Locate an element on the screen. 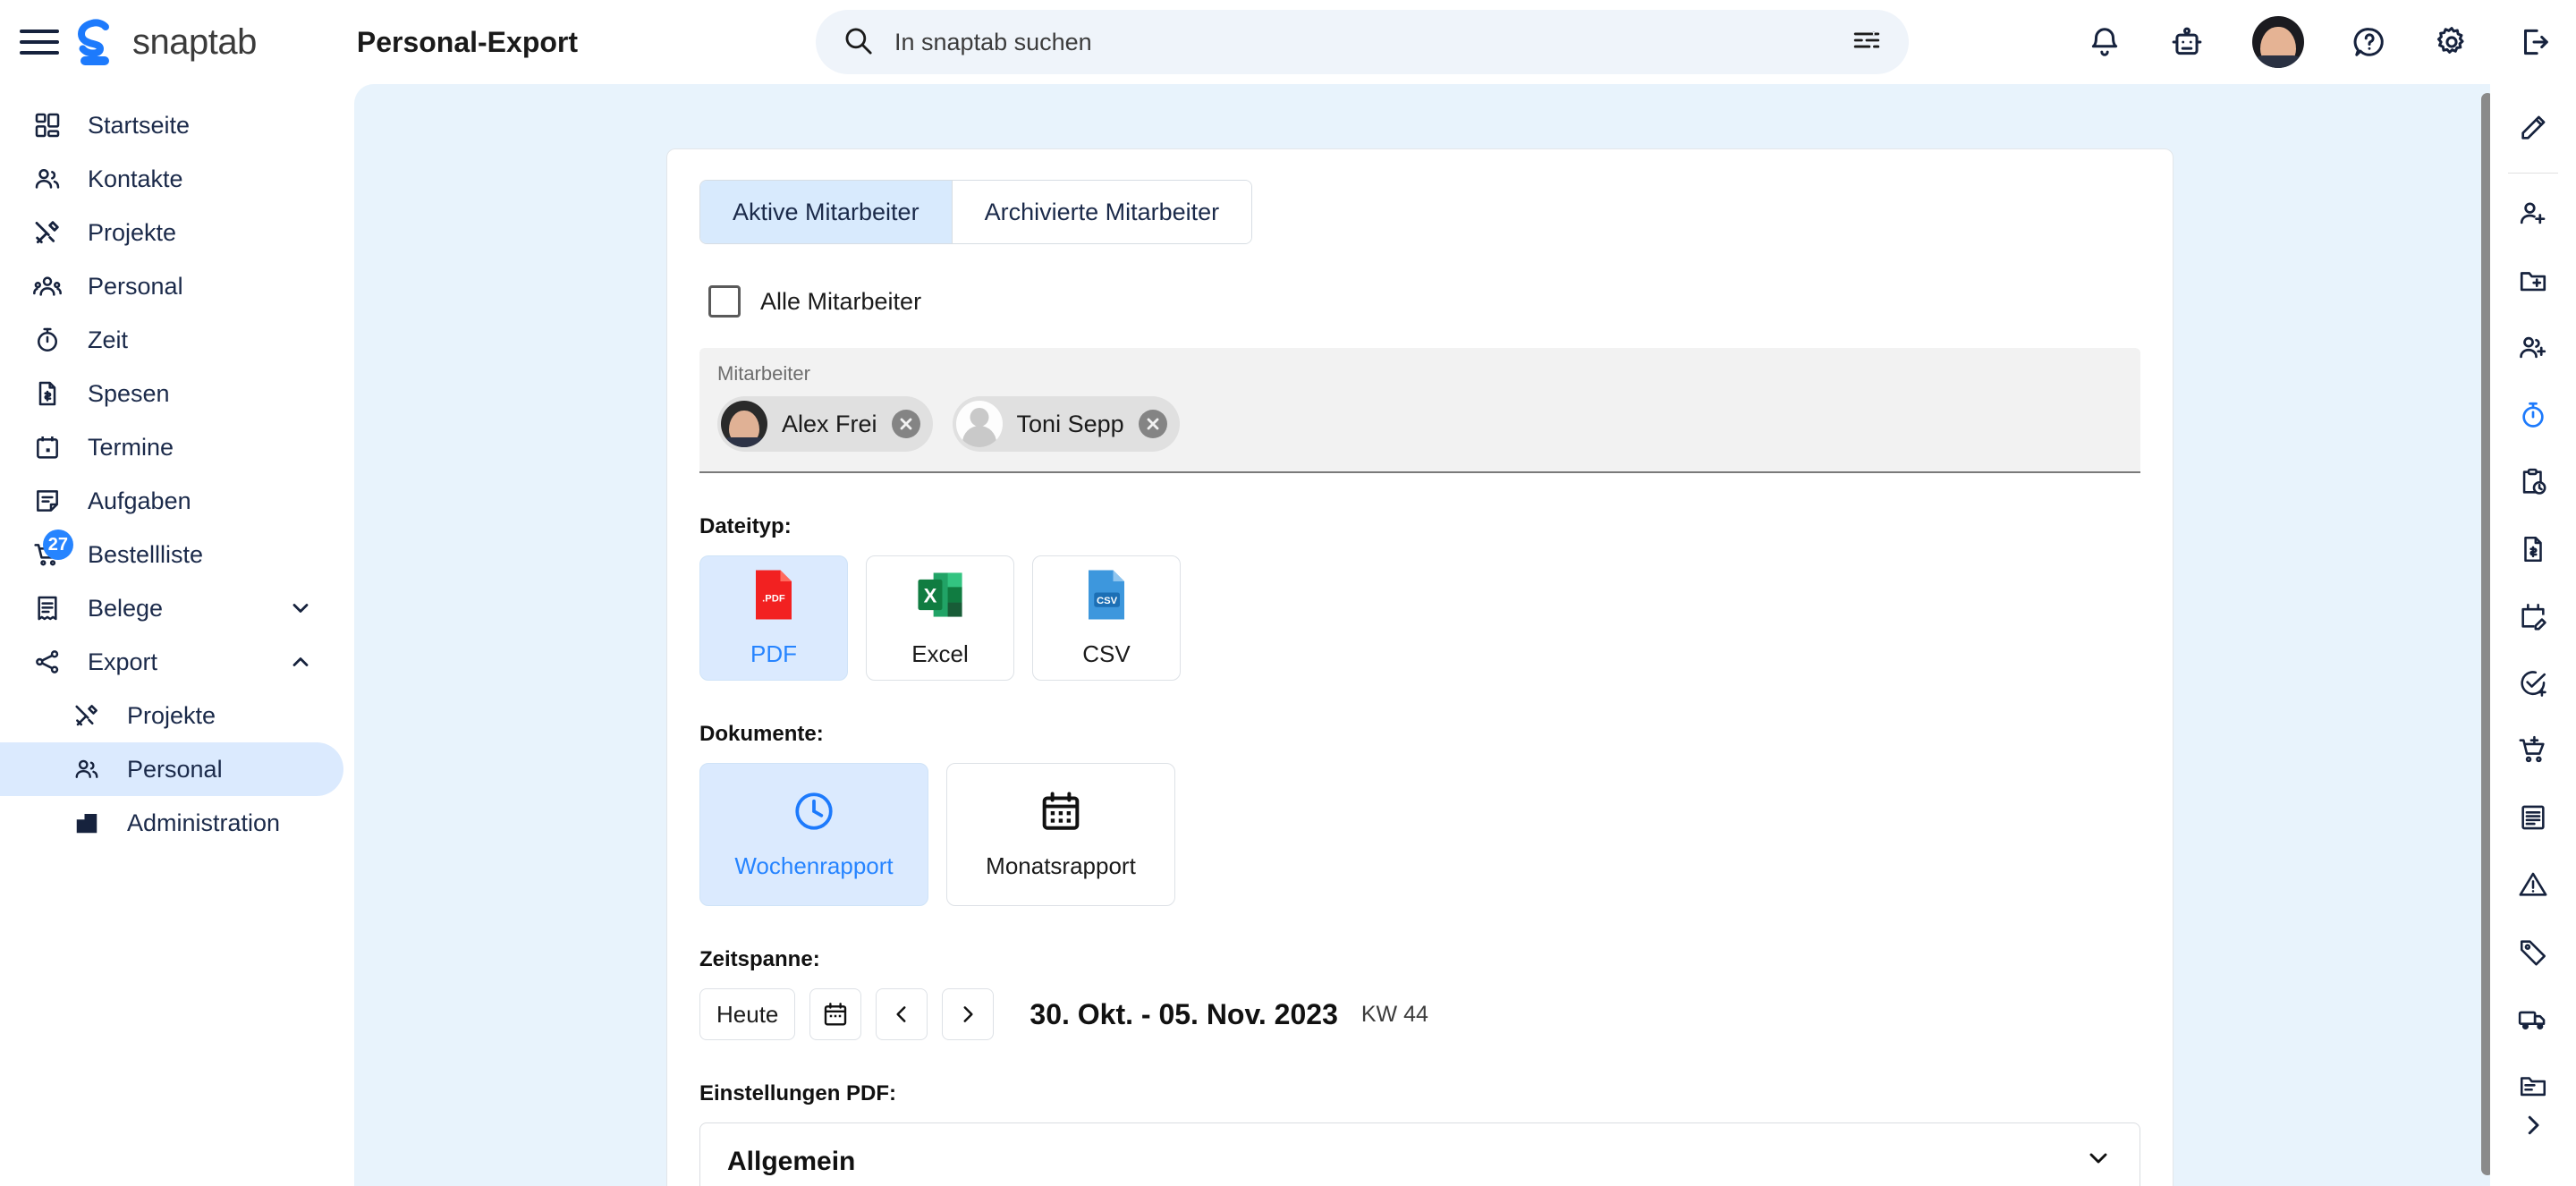  help-question-icon is located at coordinates (2369, 42).